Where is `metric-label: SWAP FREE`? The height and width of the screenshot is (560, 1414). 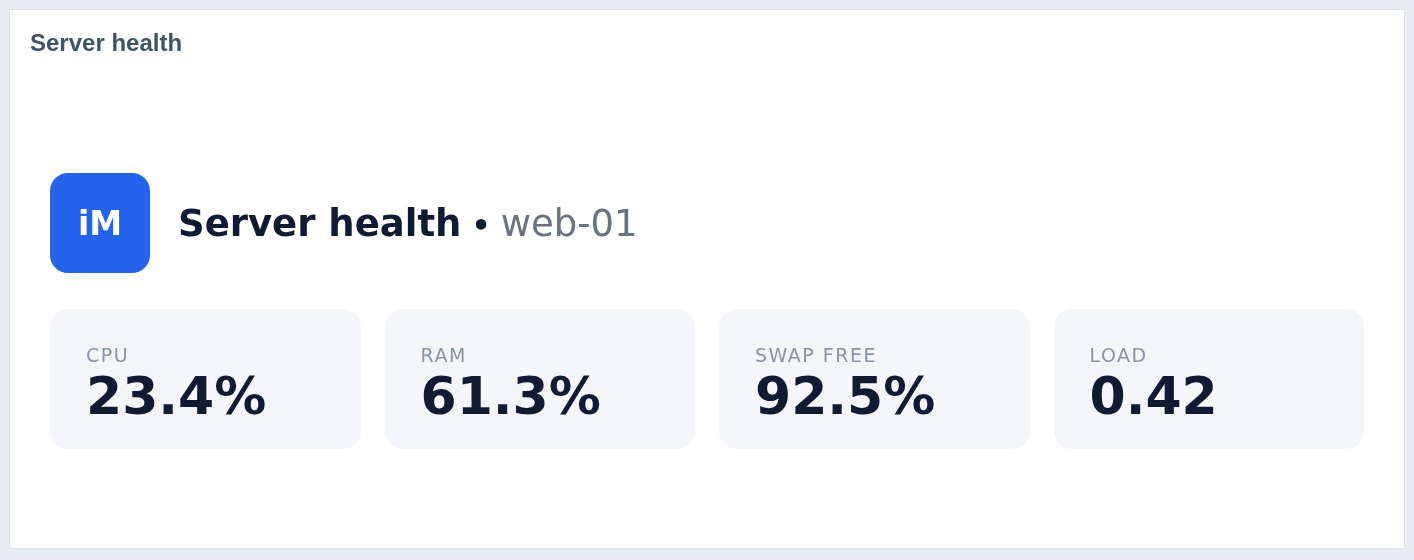 metric-label: SWAP FREE is located at coordinates (816, 355).